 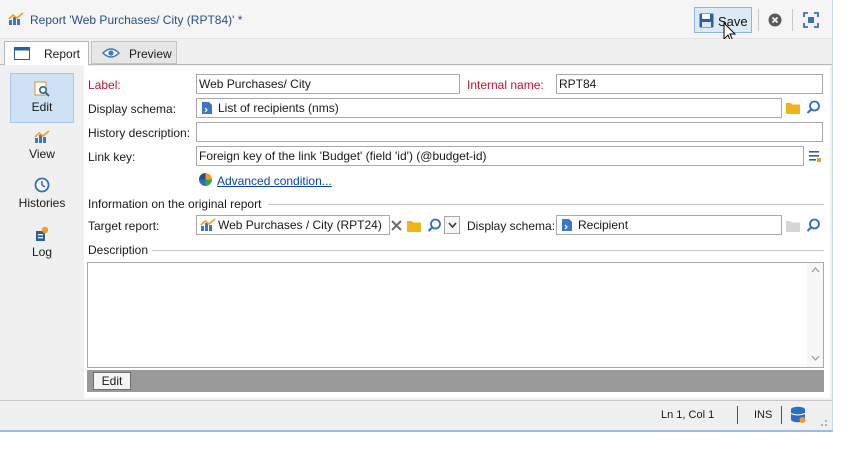 I want to click on log-icon, so click(x=42, y=233).